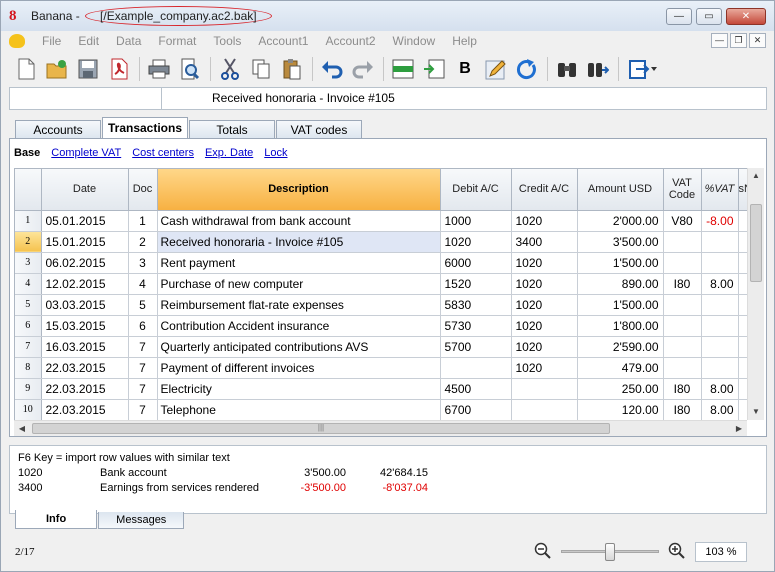  I want to click on tab-vat-codes: VAT codes, so click(319, 129).